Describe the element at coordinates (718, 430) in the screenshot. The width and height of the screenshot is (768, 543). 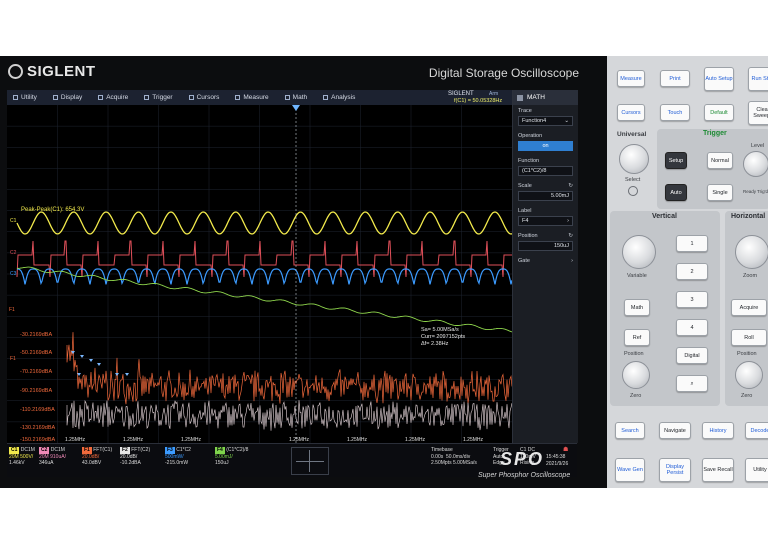
I see `history-button: History` at that location.